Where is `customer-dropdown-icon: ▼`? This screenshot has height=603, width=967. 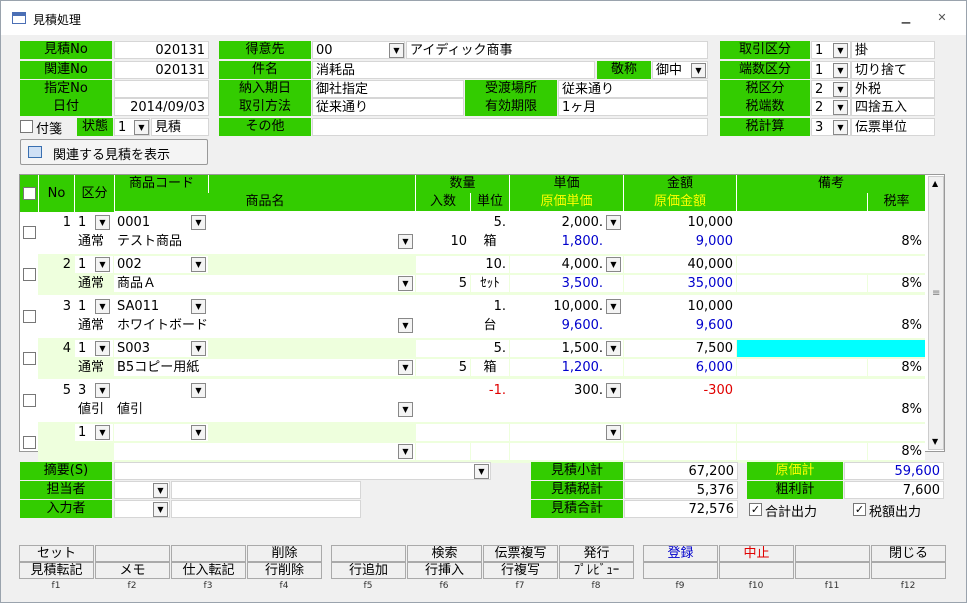 customer-dropdown-icon: ▼ is located at coordinates (396, 50).